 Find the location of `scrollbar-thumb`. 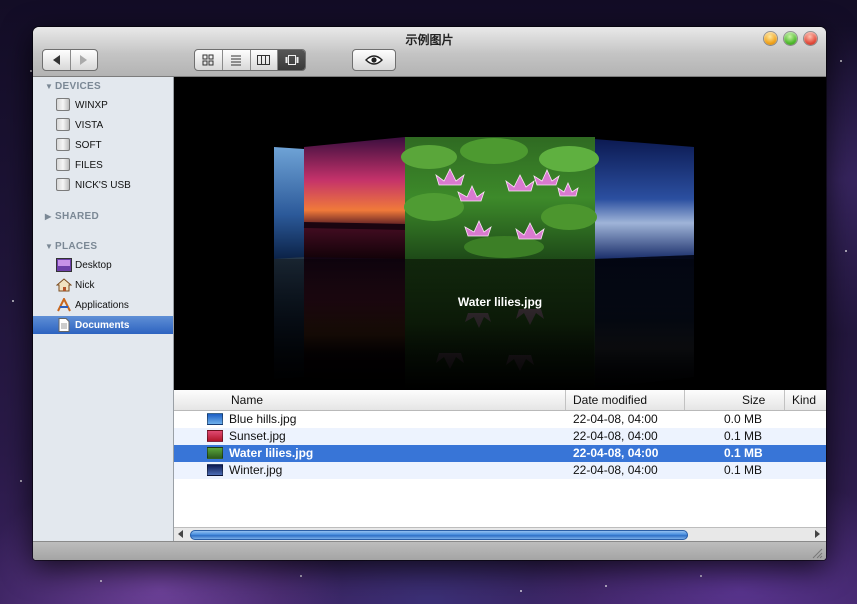

scrollbar-thumb is located at coordinates (439, 535).